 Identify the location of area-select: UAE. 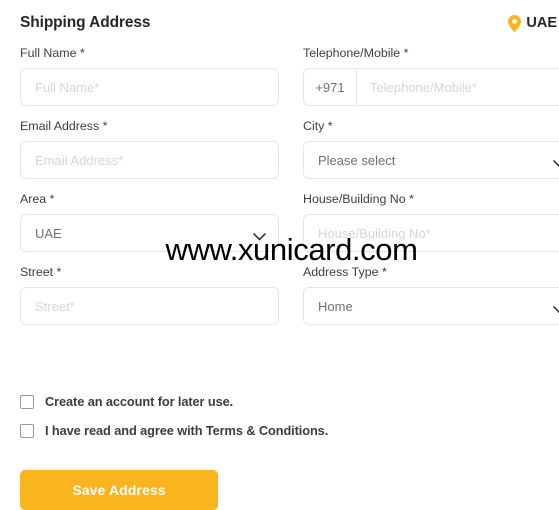
(149, 233).